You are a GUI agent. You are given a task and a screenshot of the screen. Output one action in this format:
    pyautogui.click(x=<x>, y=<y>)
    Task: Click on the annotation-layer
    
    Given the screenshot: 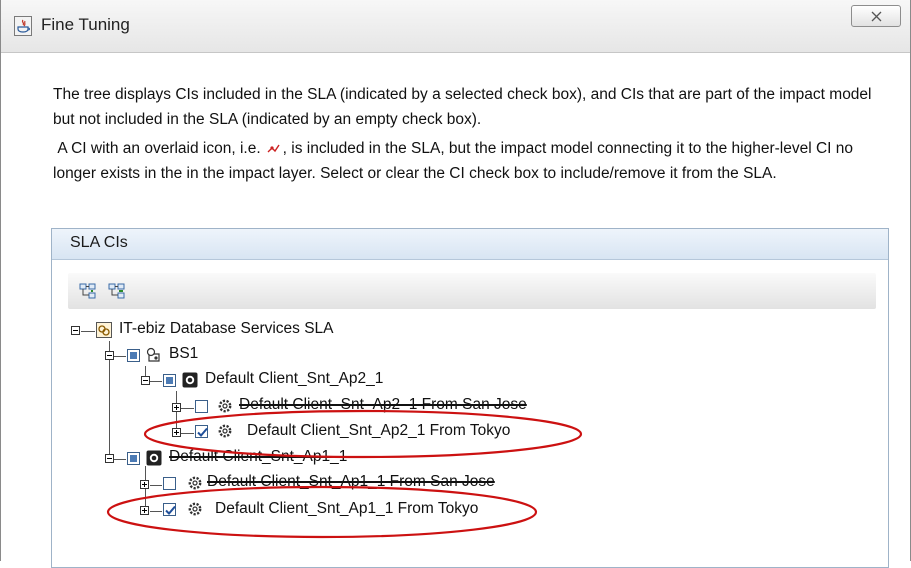 What is the action you would take?
    pyautogui.click(x=344, y=474)
    